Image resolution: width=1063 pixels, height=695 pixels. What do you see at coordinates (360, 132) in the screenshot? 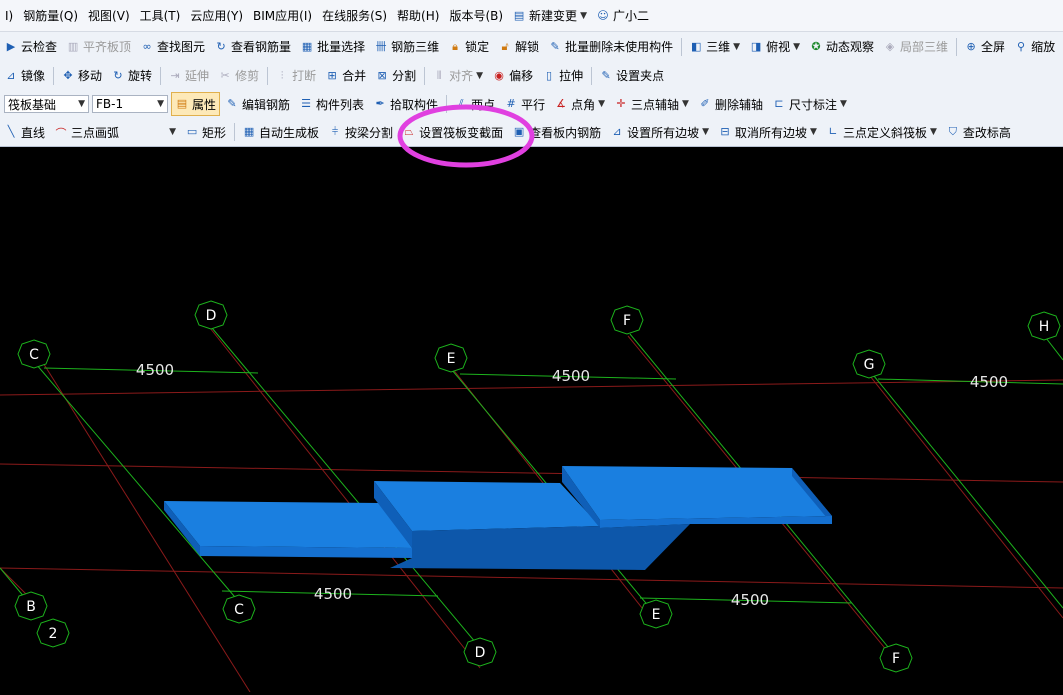
I see `split-by-beam-button: ⫩ 按梁分割` at bounding box center [360, 132].